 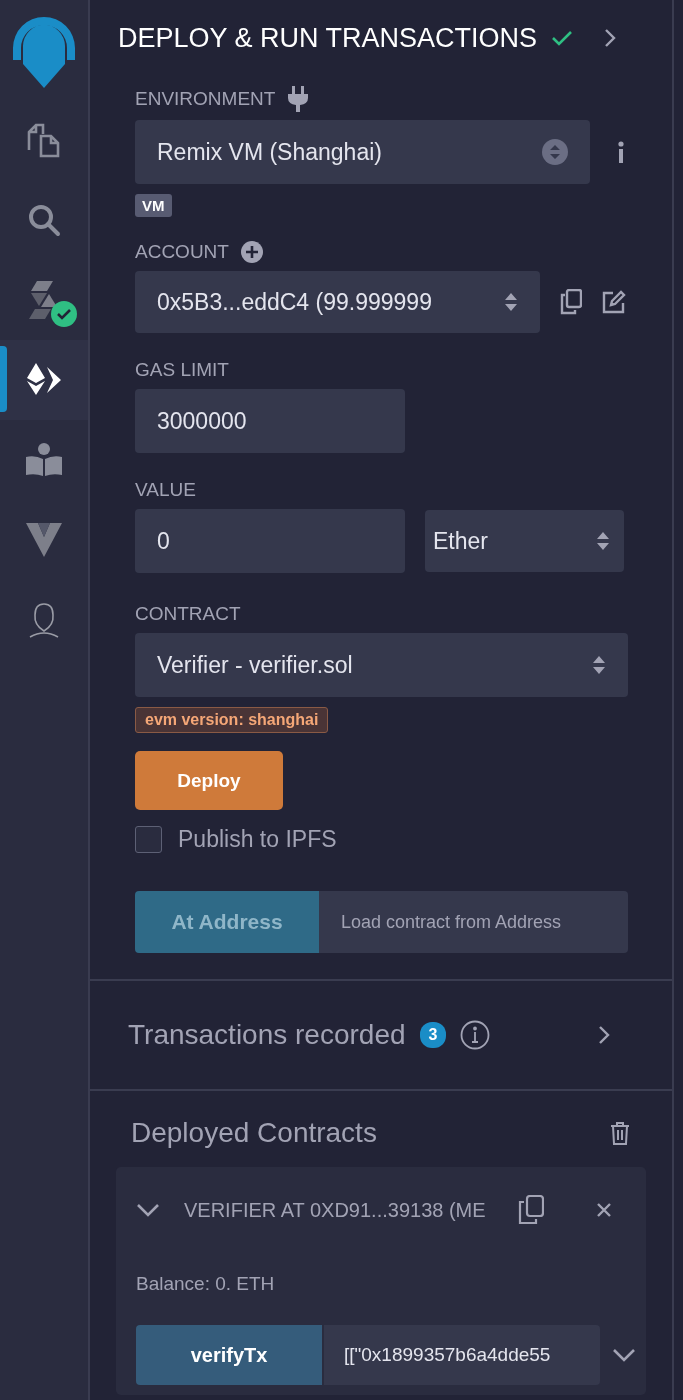 I want to click on checkbox-label: Publish to IPFS, so click(x=257, y=839).